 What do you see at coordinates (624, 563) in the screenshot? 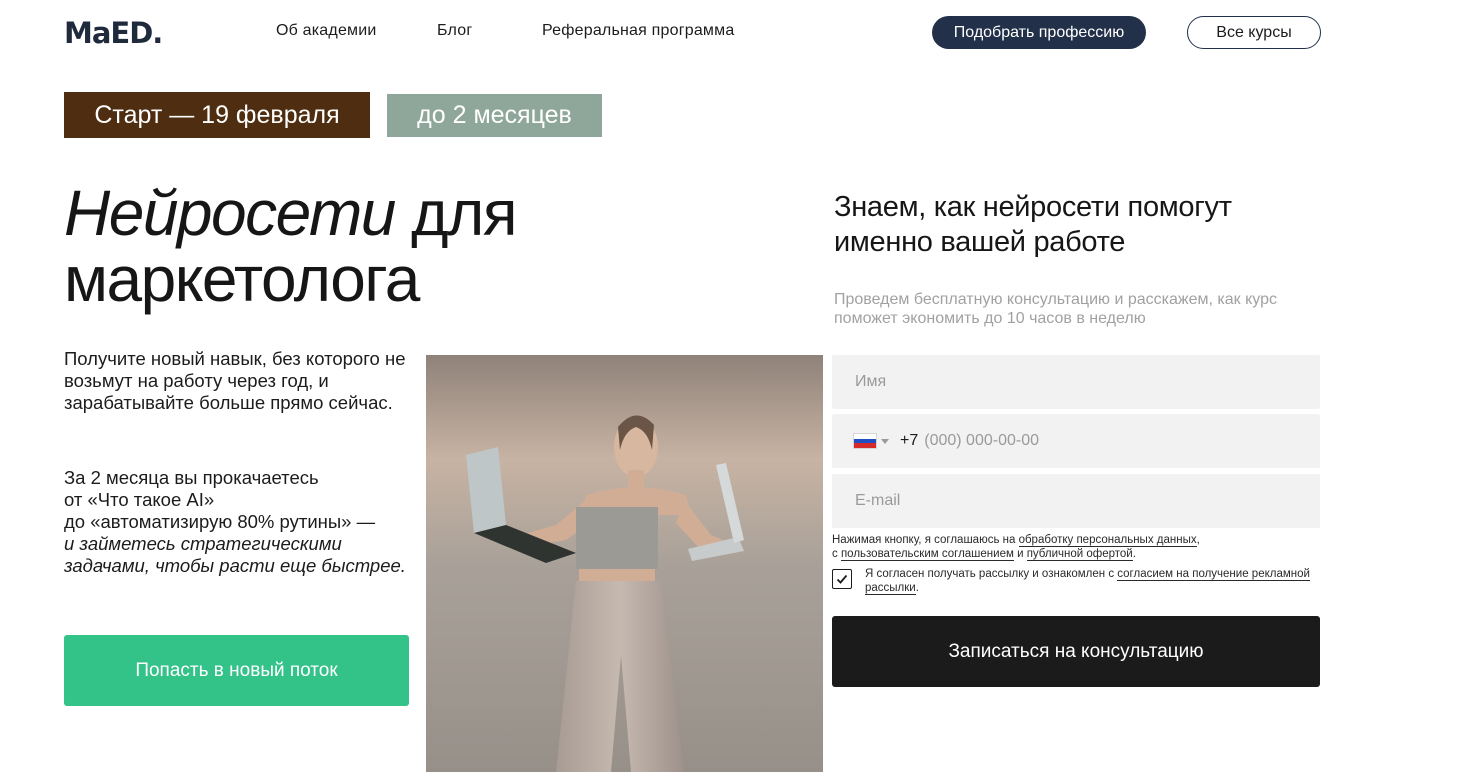
I see `hero-photo` at bounding box center [624, 563].